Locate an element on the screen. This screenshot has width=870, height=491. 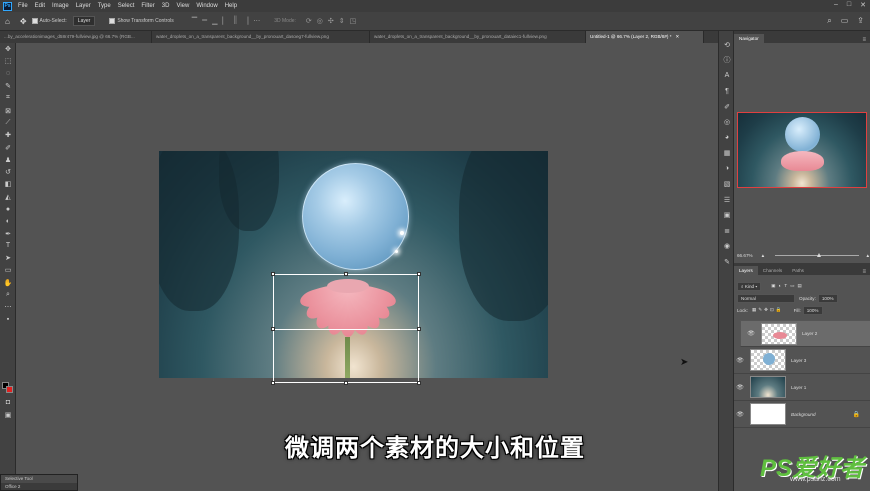
menu-edit: Edit is located at coordinates (40, 6).